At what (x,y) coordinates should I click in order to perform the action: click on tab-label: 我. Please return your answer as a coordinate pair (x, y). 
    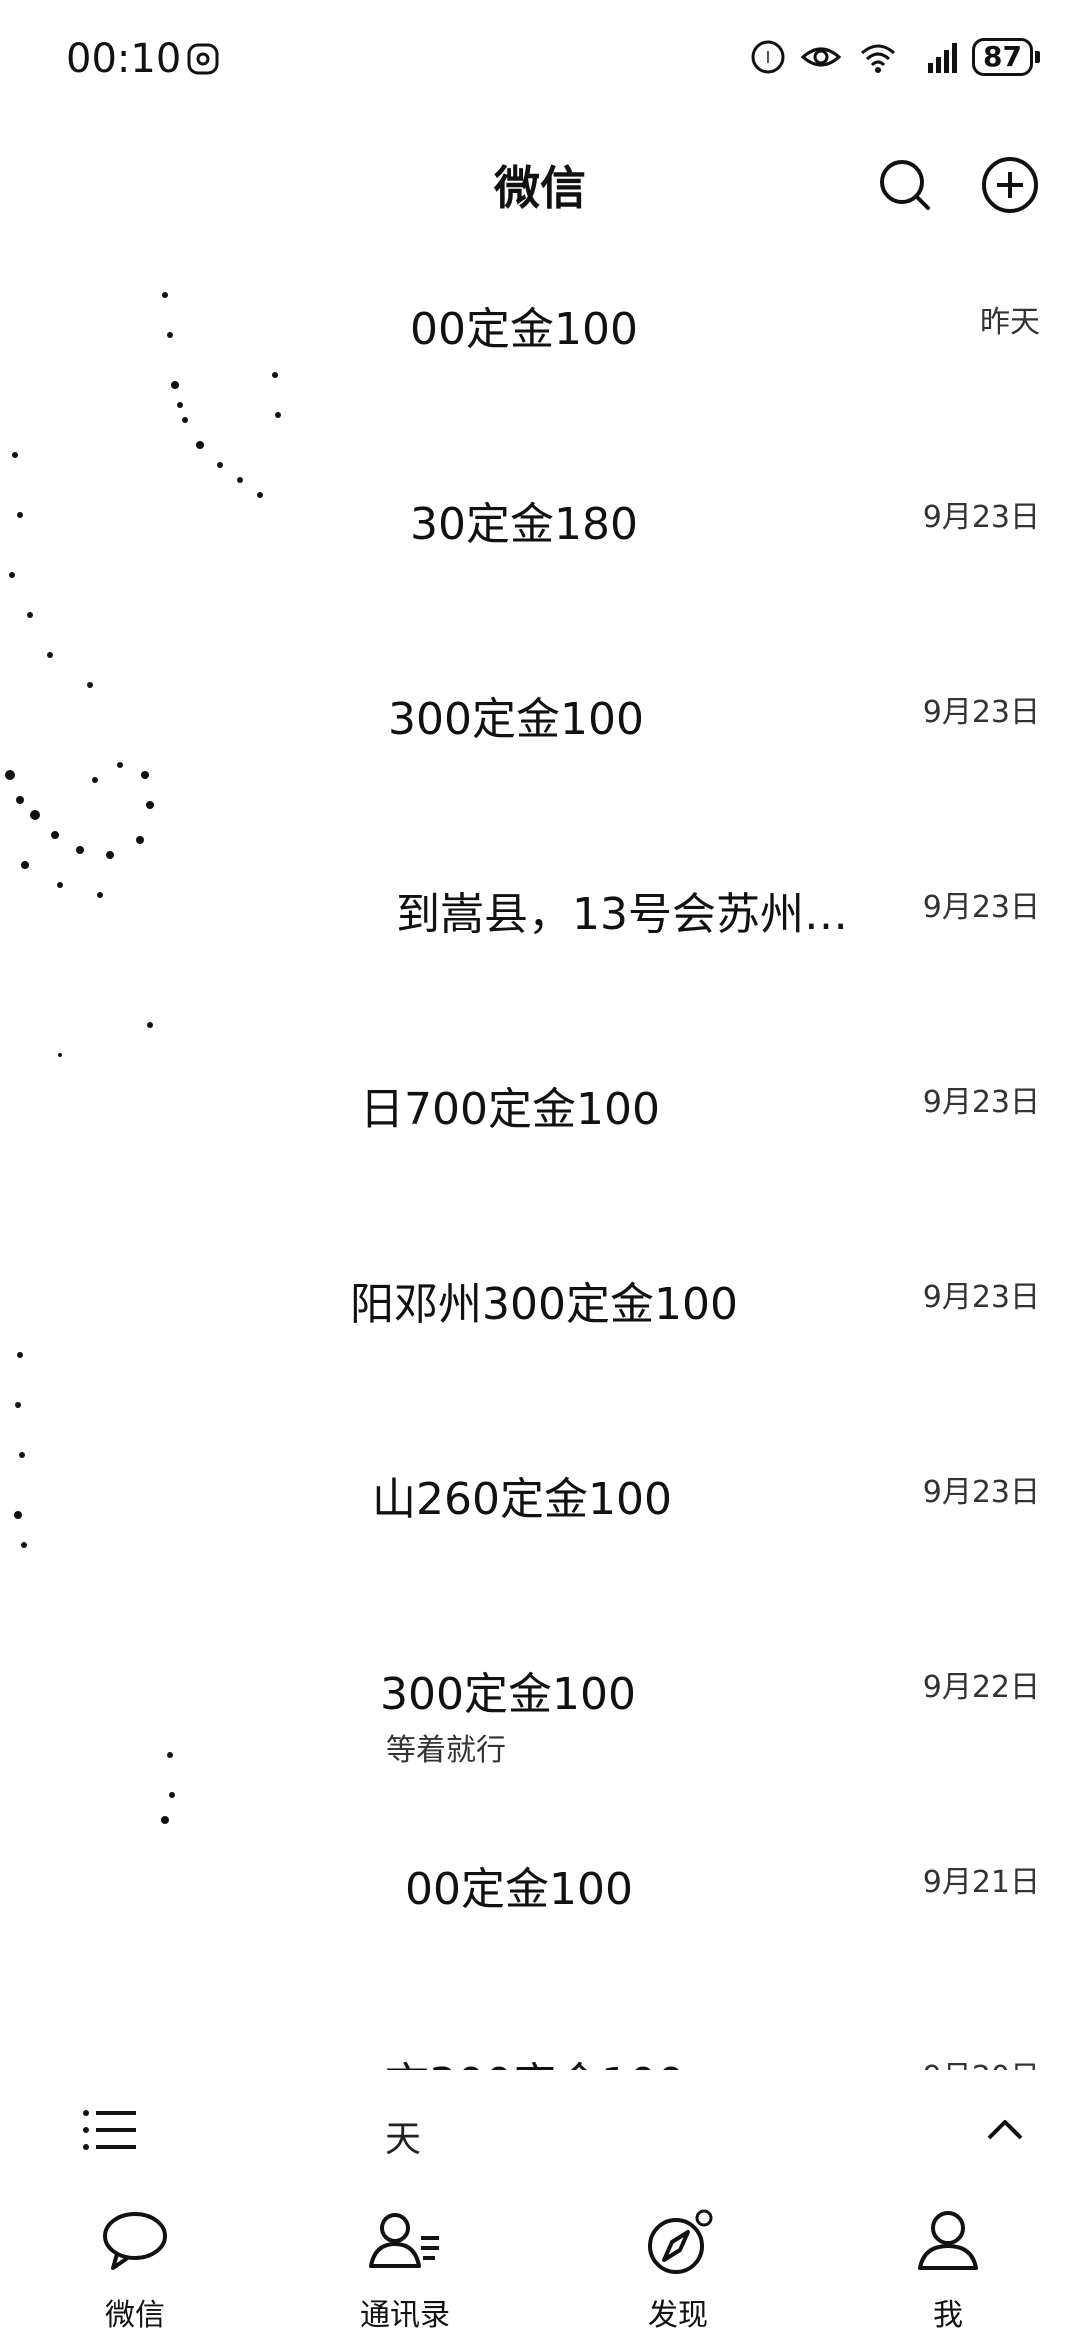
    Looking at the image, I should click on (948, 2315).